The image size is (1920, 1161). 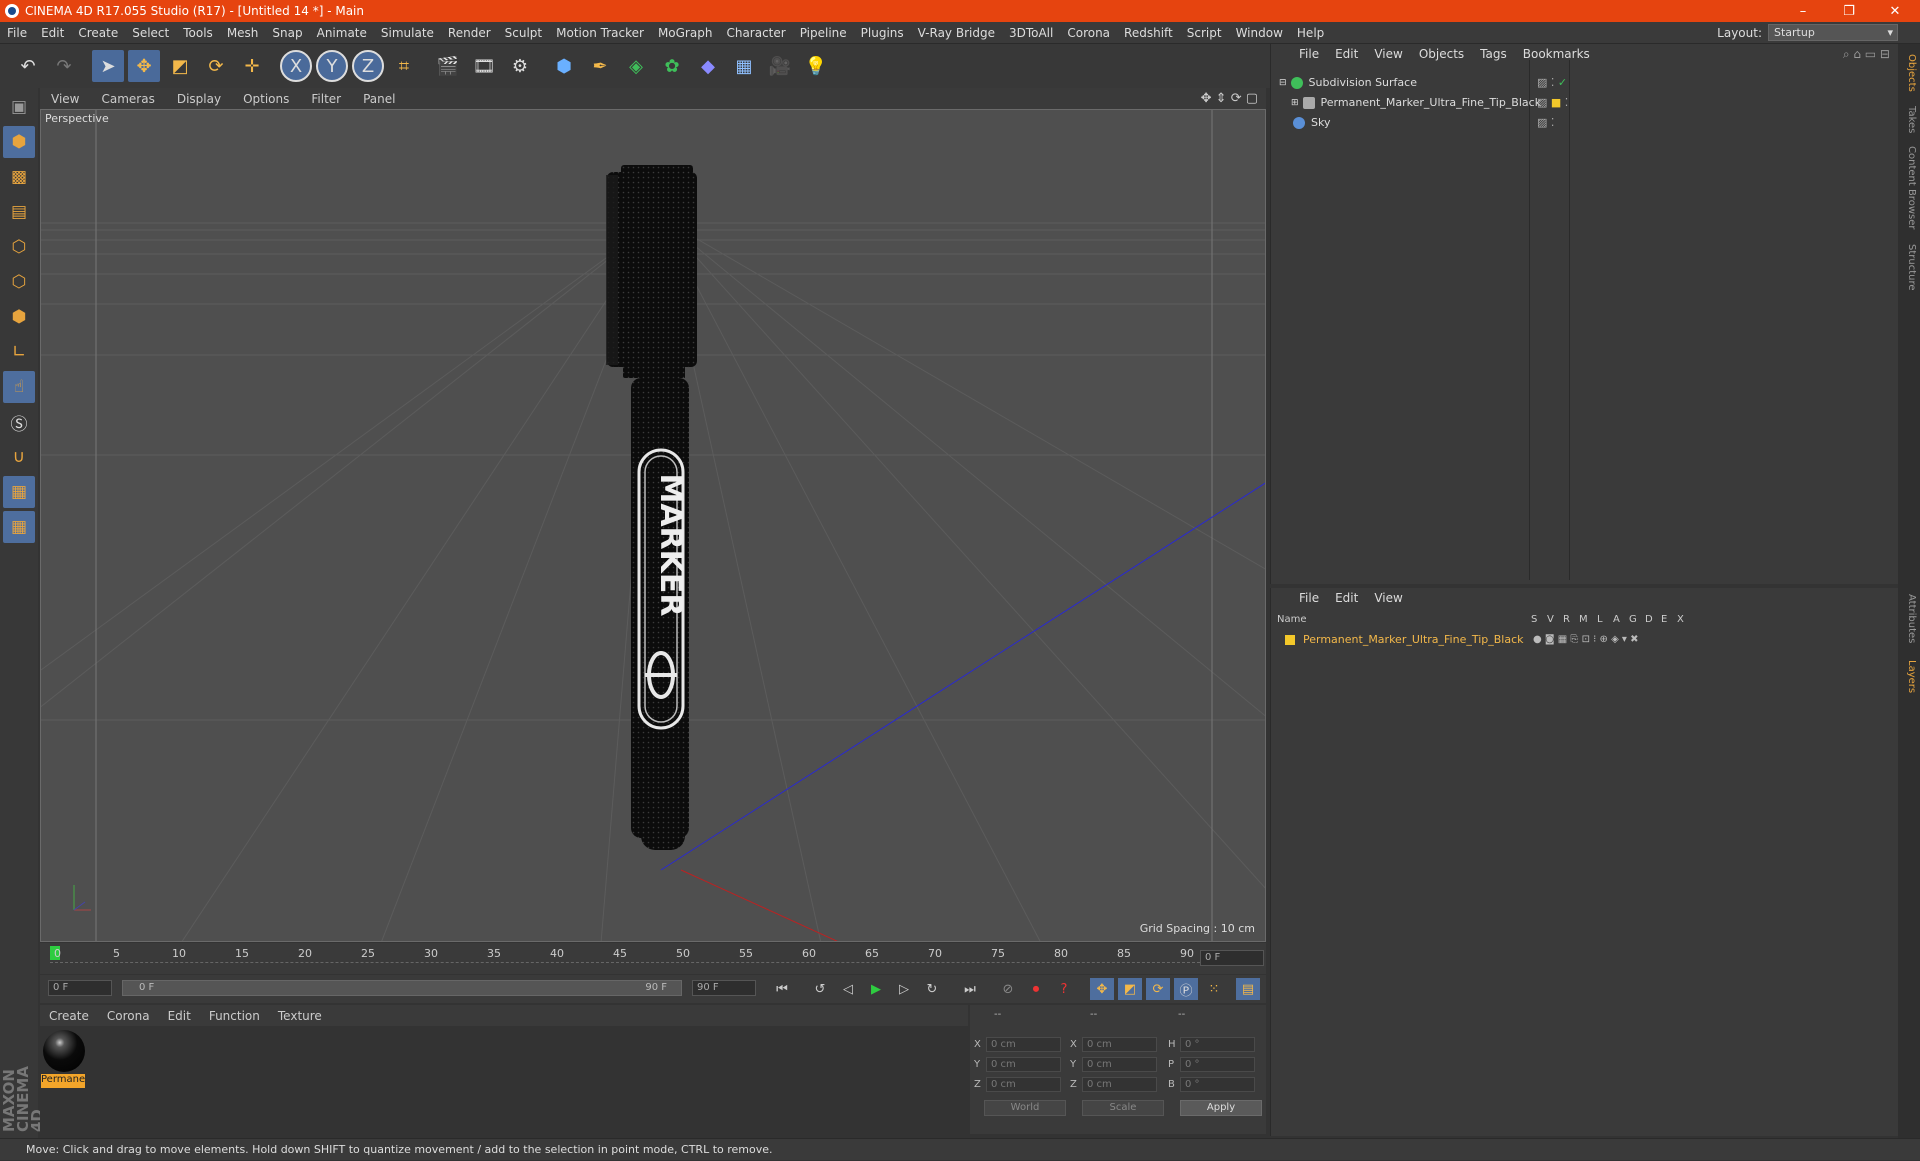 I want to click on rotation-p-field: 0 °, so click(x=1217, y=1064).